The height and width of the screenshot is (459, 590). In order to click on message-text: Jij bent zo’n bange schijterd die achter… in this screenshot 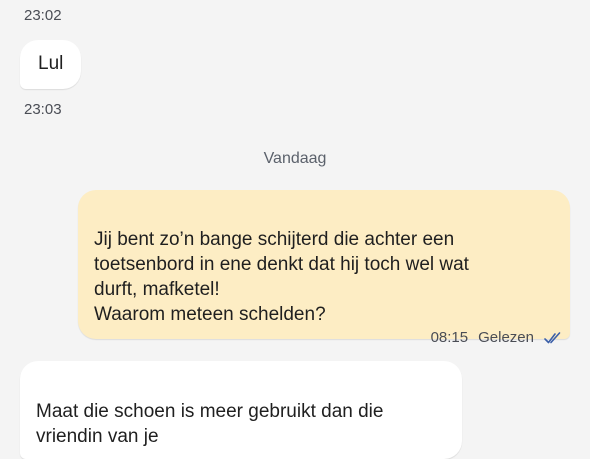, I will do `click(281, 277)`.